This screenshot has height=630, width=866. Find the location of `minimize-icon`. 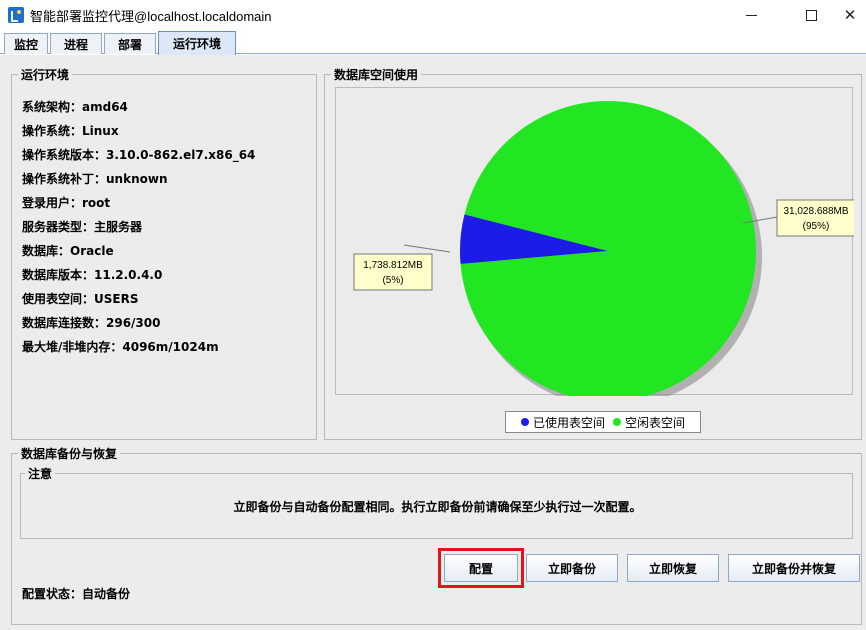

minimize-icon is located at coordinates (751, 15).